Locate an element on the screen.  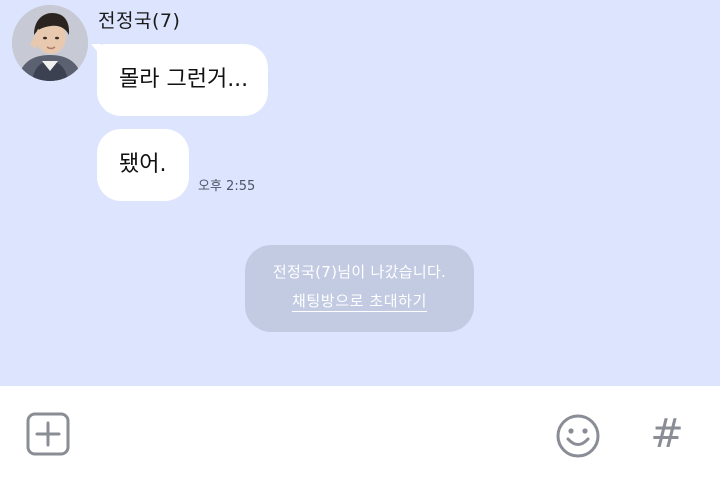
add-button is located at coordinates (48, 434).